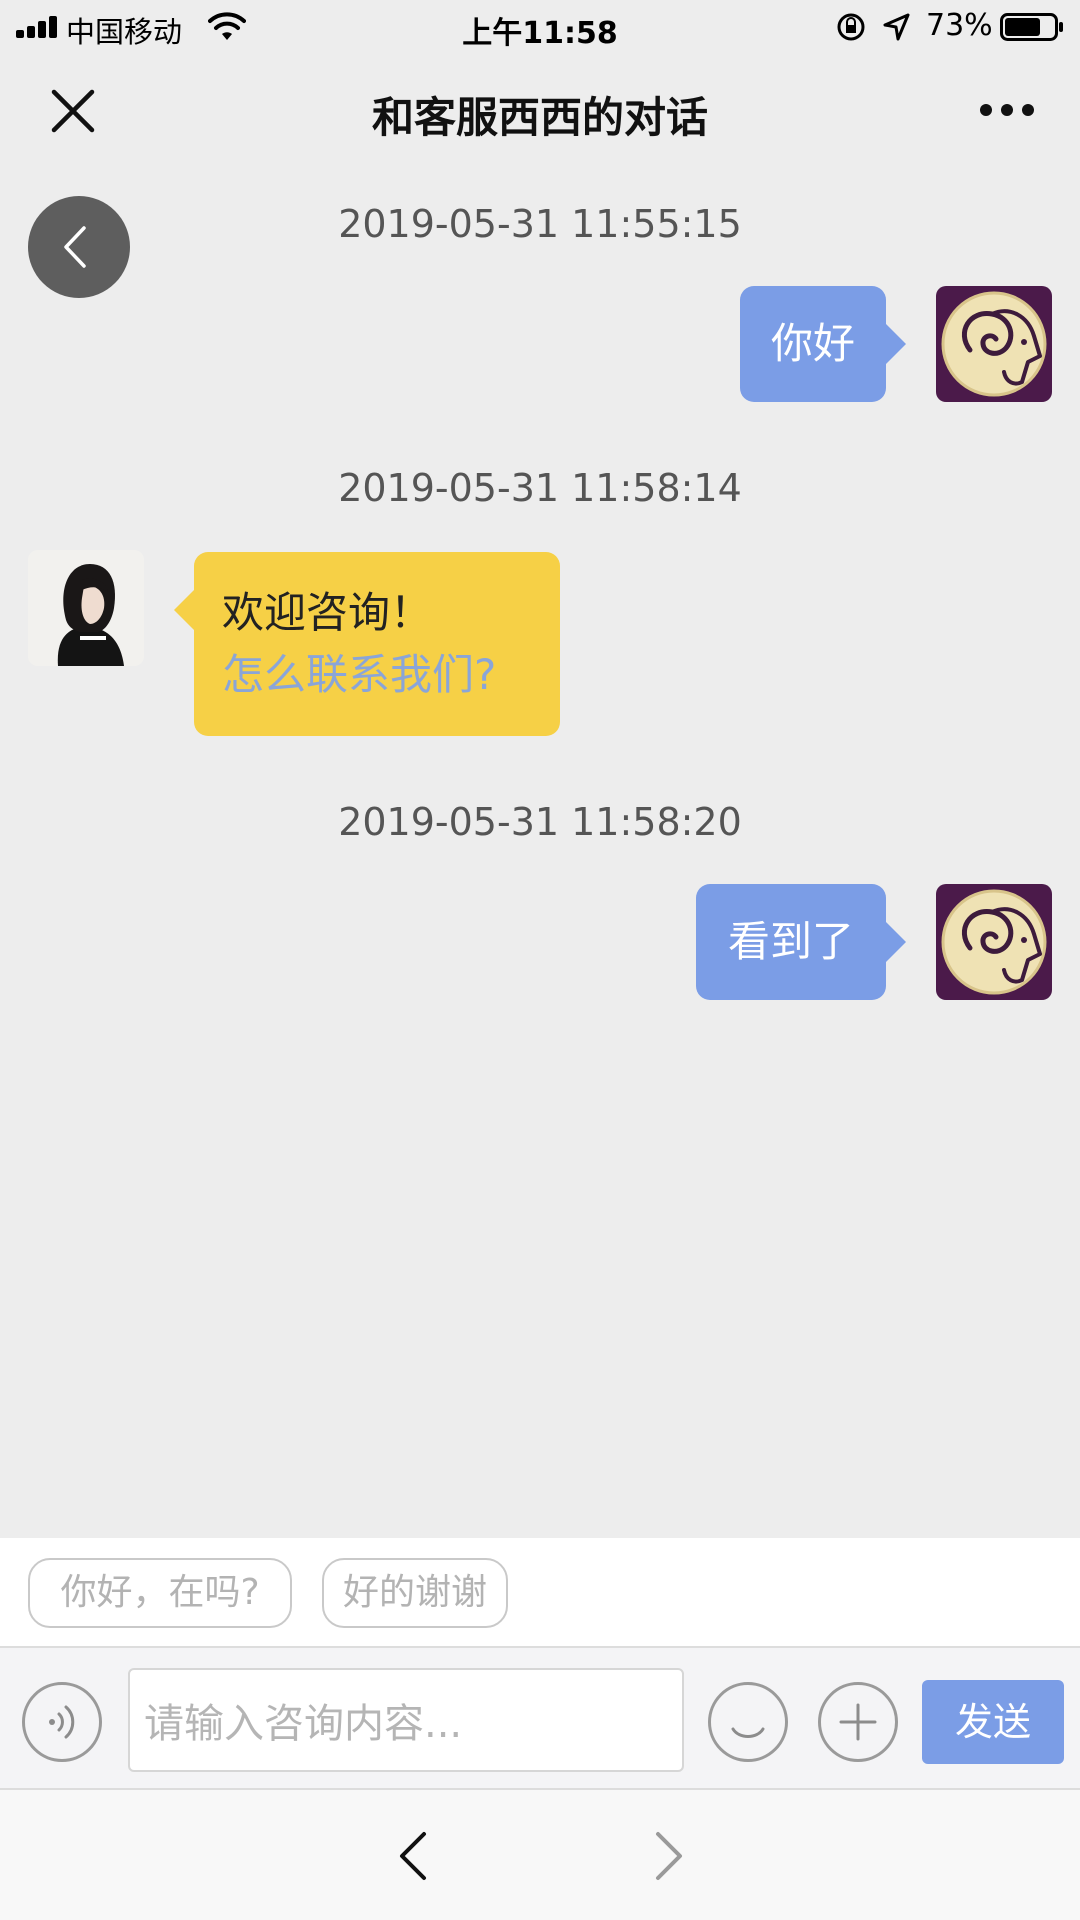 This screenshot has width=1080, height=1920. What do you see at coordinates (896, 27) in the screenshot?
I see `location-icon` at bounding box center [896, 27].